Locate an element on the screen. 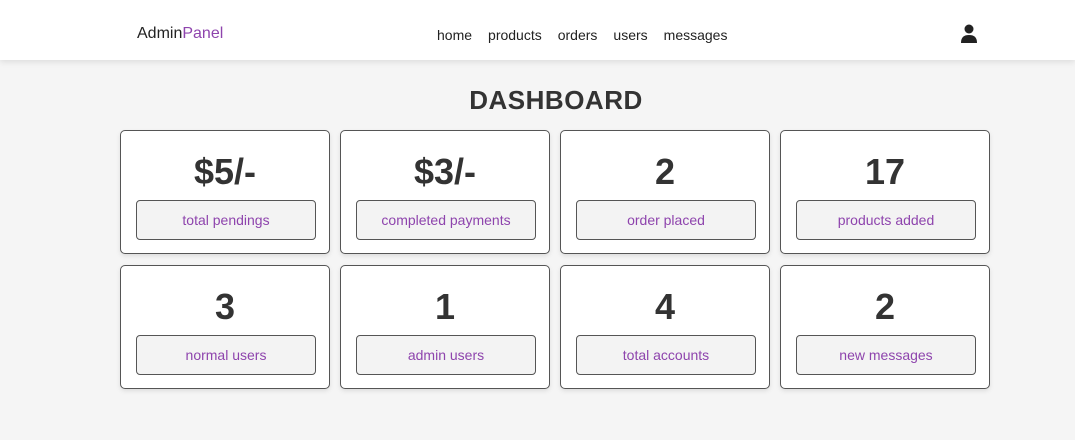  normal-users-button: normal users is located at coordinates (226, 355).